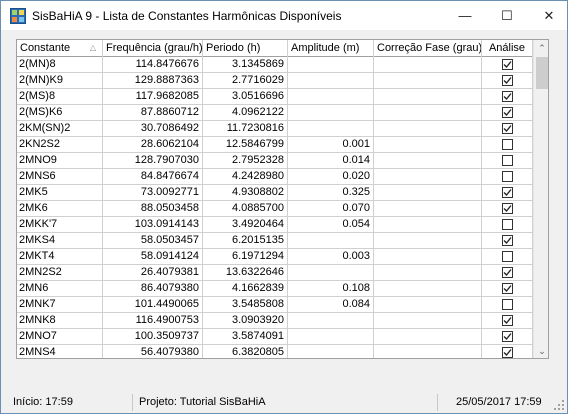  I want to click on cell-periodo: 6.3820805, so click(245, 351).